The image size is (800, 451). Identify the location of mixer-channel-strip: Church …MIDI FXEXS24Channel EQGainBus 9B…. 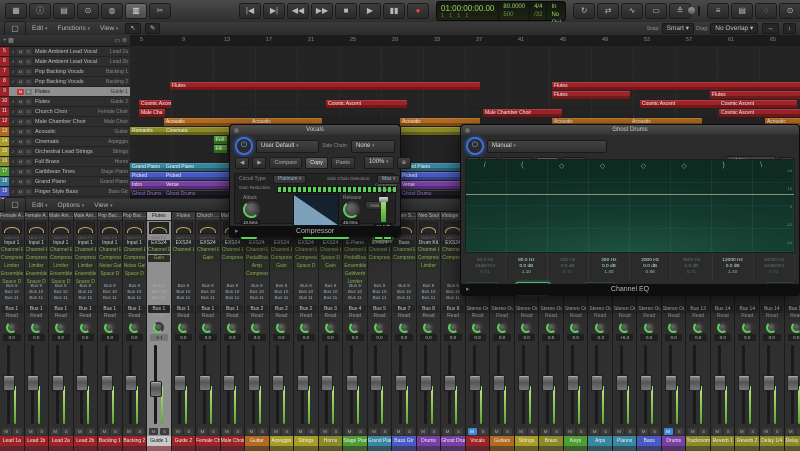
(208, 331).